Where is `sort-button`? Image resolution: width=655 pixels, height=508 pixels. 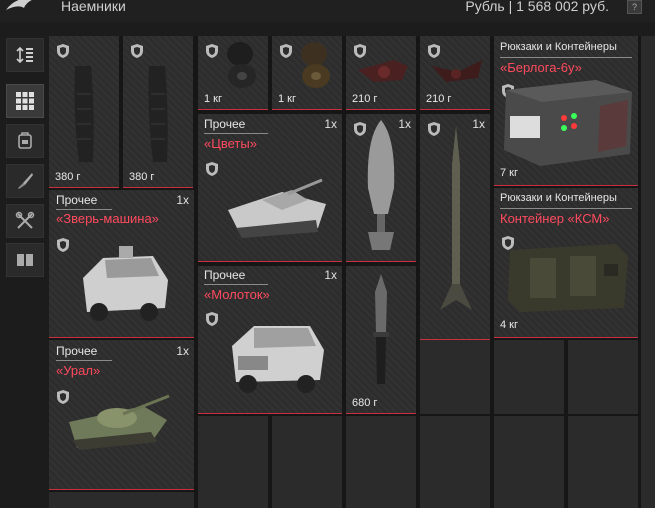
sort-button is located at coordinates (25, 55).